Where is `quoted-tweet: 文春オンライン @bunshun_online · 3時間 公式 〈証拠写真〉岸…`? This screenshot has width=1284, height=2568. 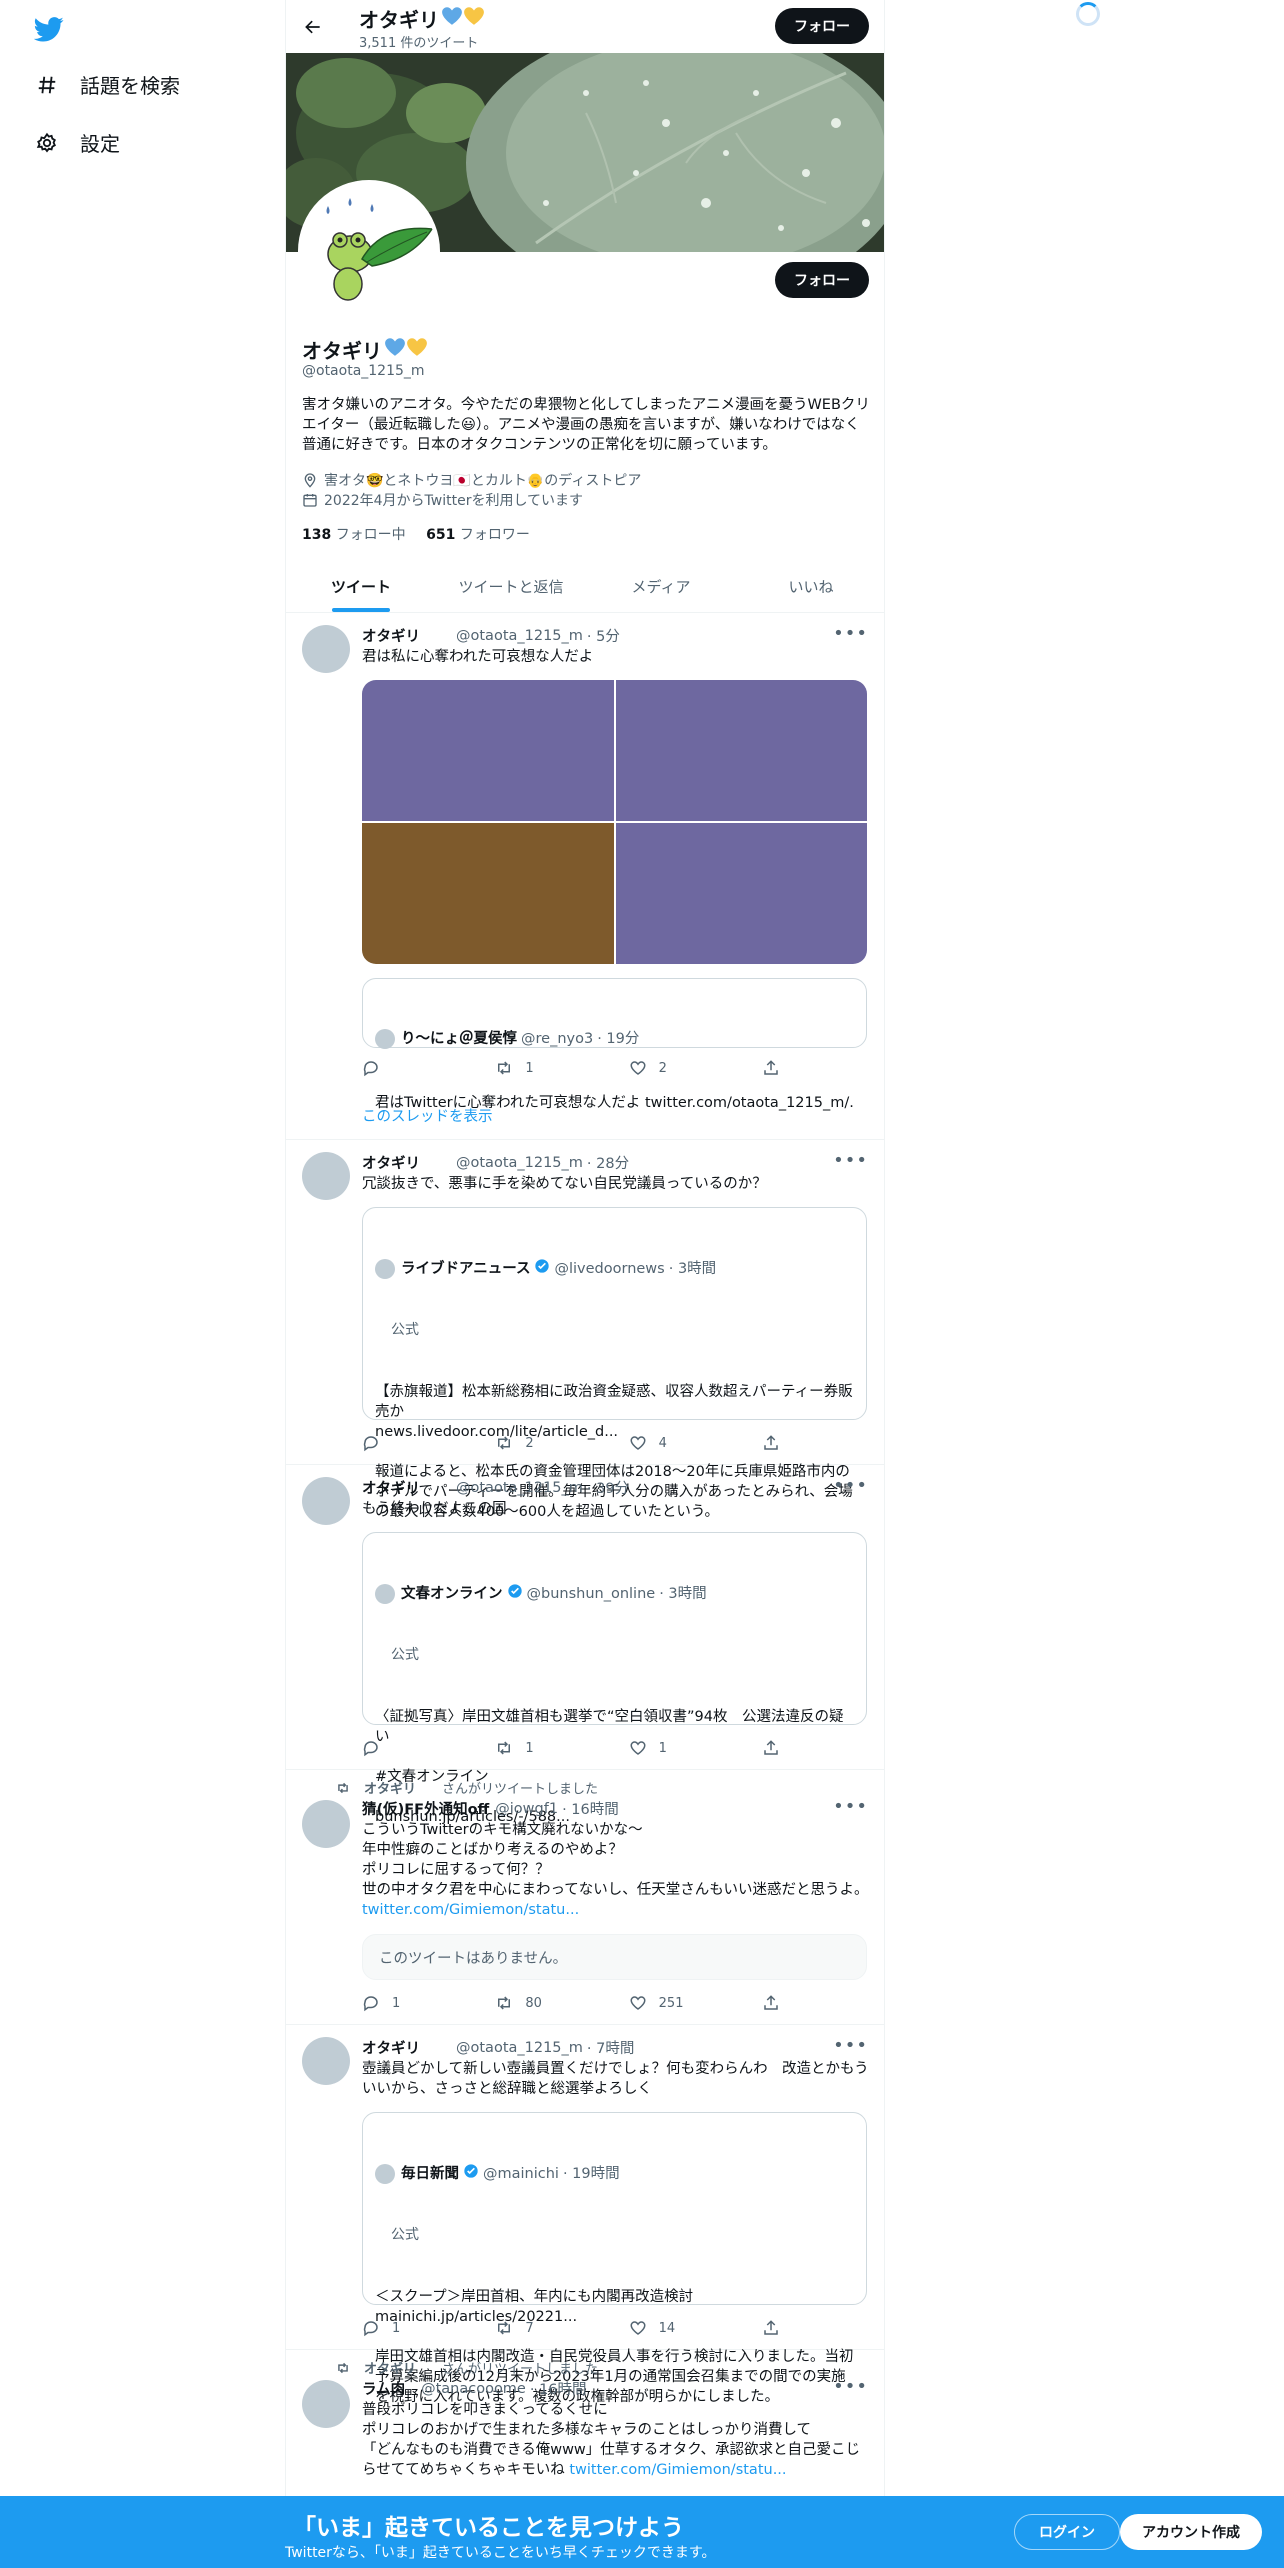
quoted-tweet: 文春オンライン @bunshun_online · 3時間 公式 〈証拠写真〉岸… is located at coordinates (614, 1678).